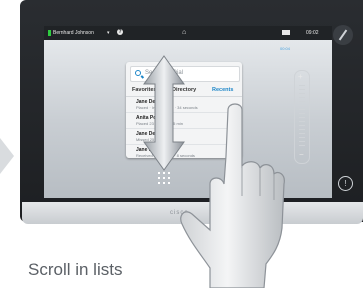 The width and height of the screenshot is (363, 288). I want to click on help-icon: ?, so click(120, 32).